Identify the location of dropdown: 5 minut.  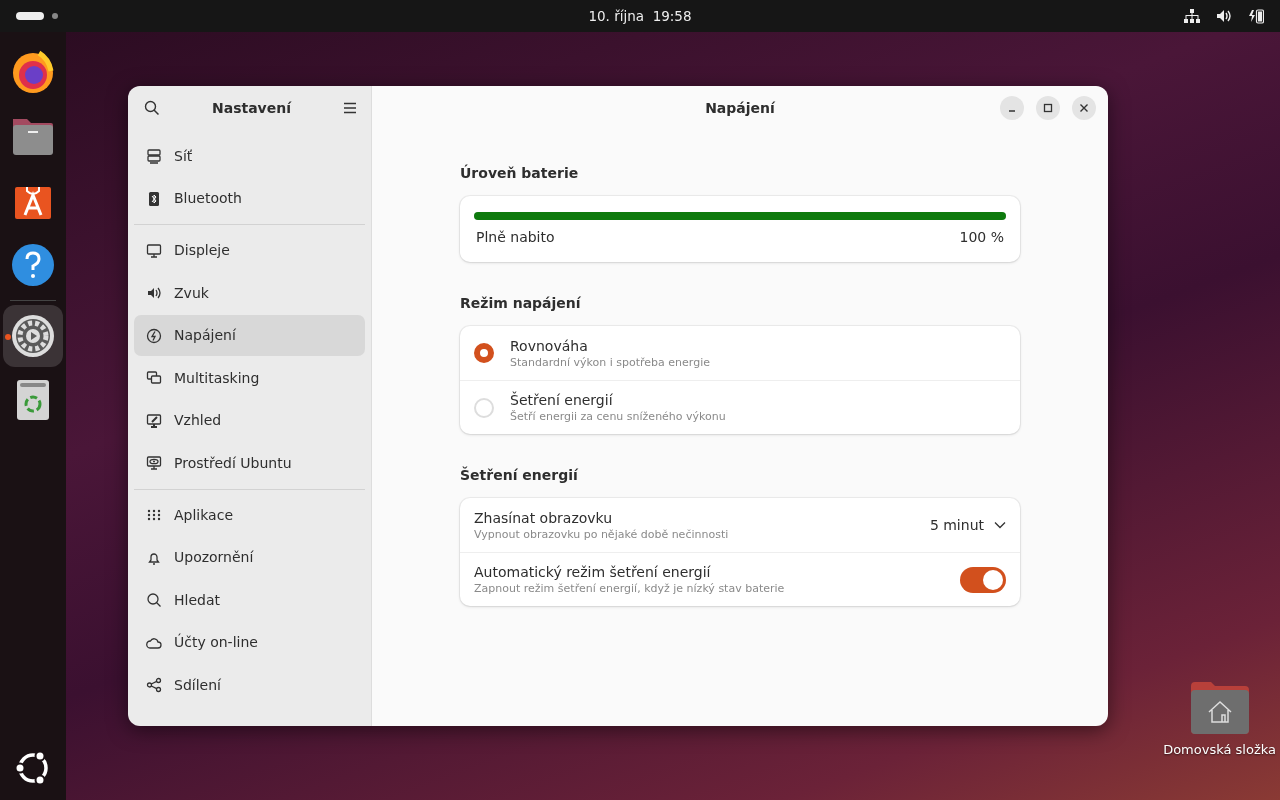
(967, 525).